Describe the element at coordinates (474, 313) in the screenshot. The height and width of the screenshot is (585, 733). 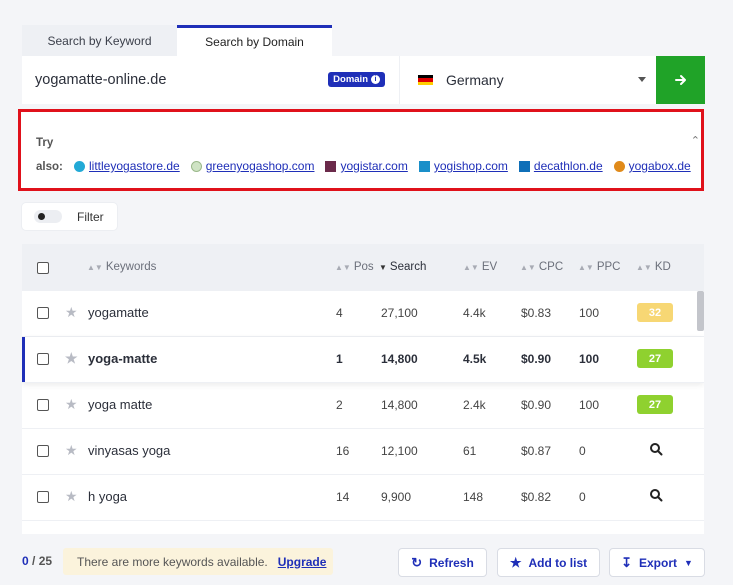
I see `ev-cell: 4.4k` at that location.